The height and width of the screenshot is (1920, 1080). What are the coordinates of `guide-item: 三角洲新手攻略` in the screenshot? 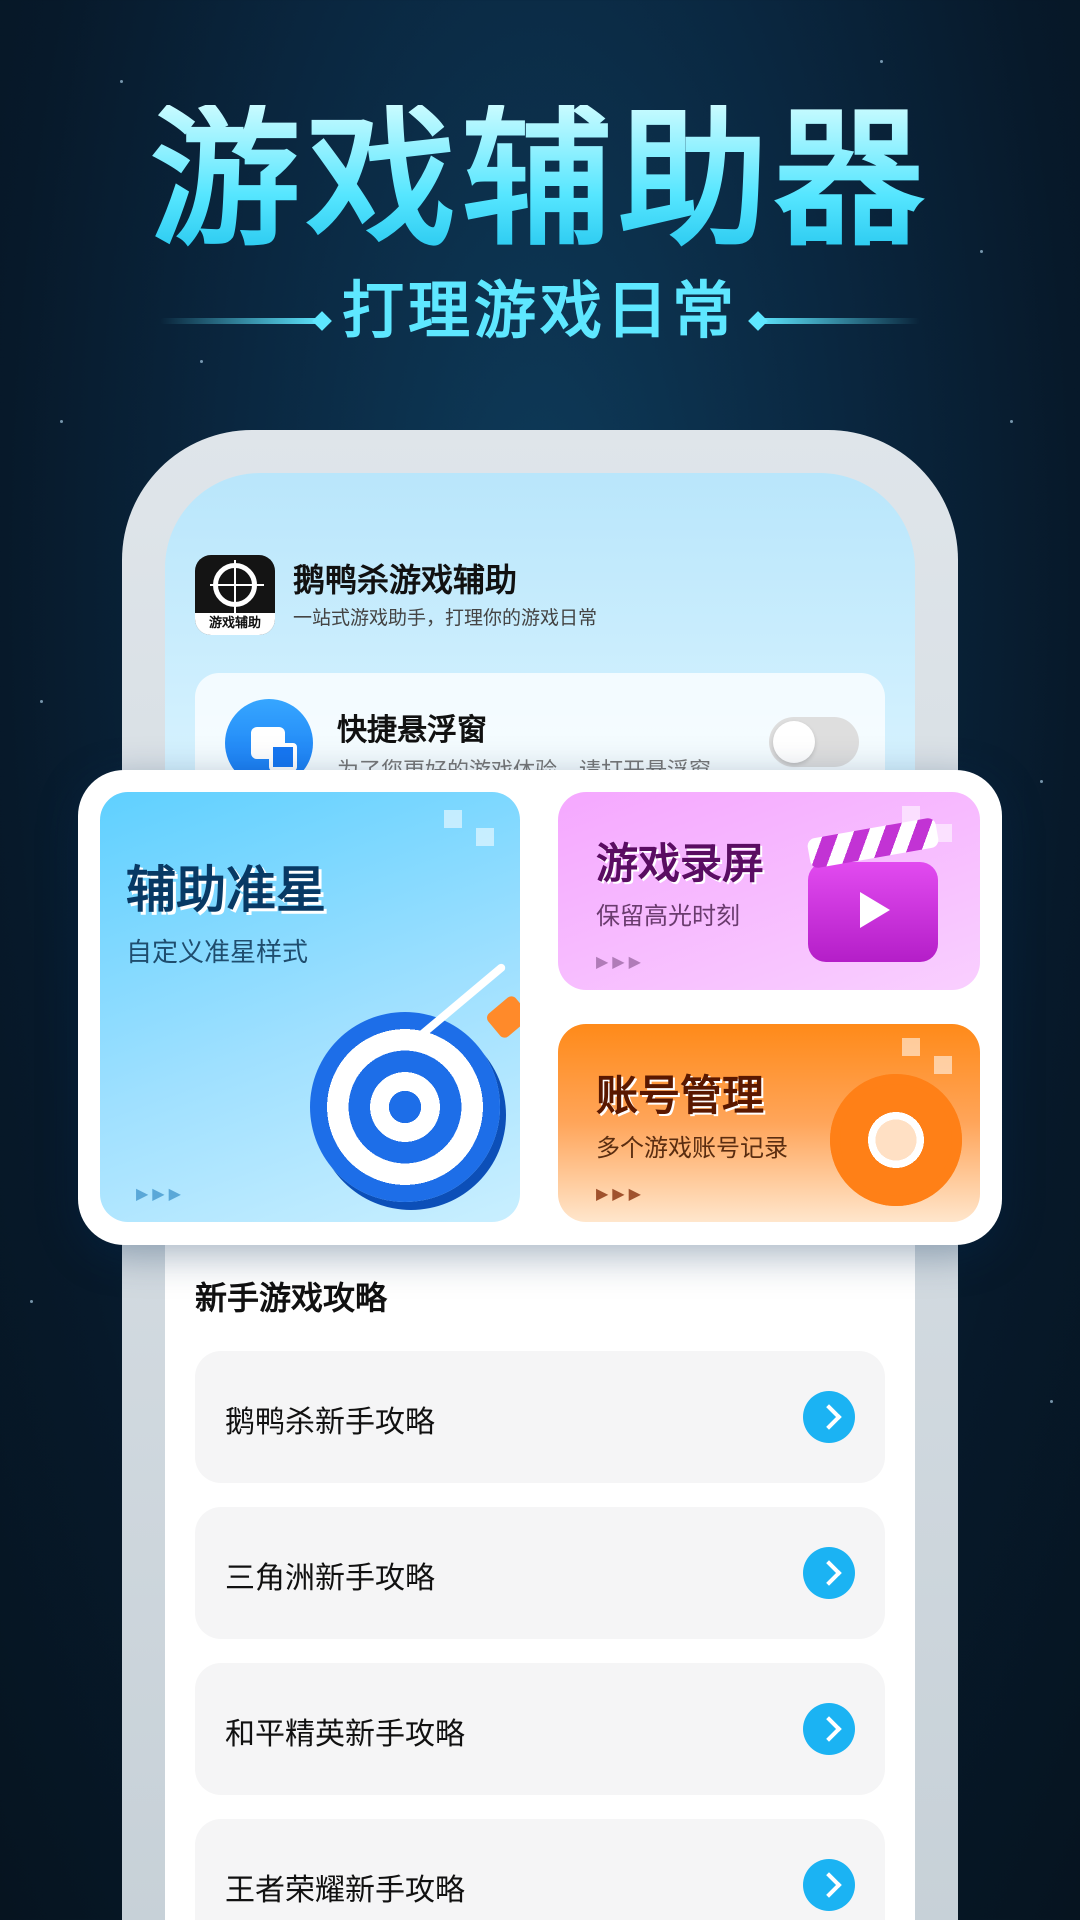 It's located at (540, 1573).